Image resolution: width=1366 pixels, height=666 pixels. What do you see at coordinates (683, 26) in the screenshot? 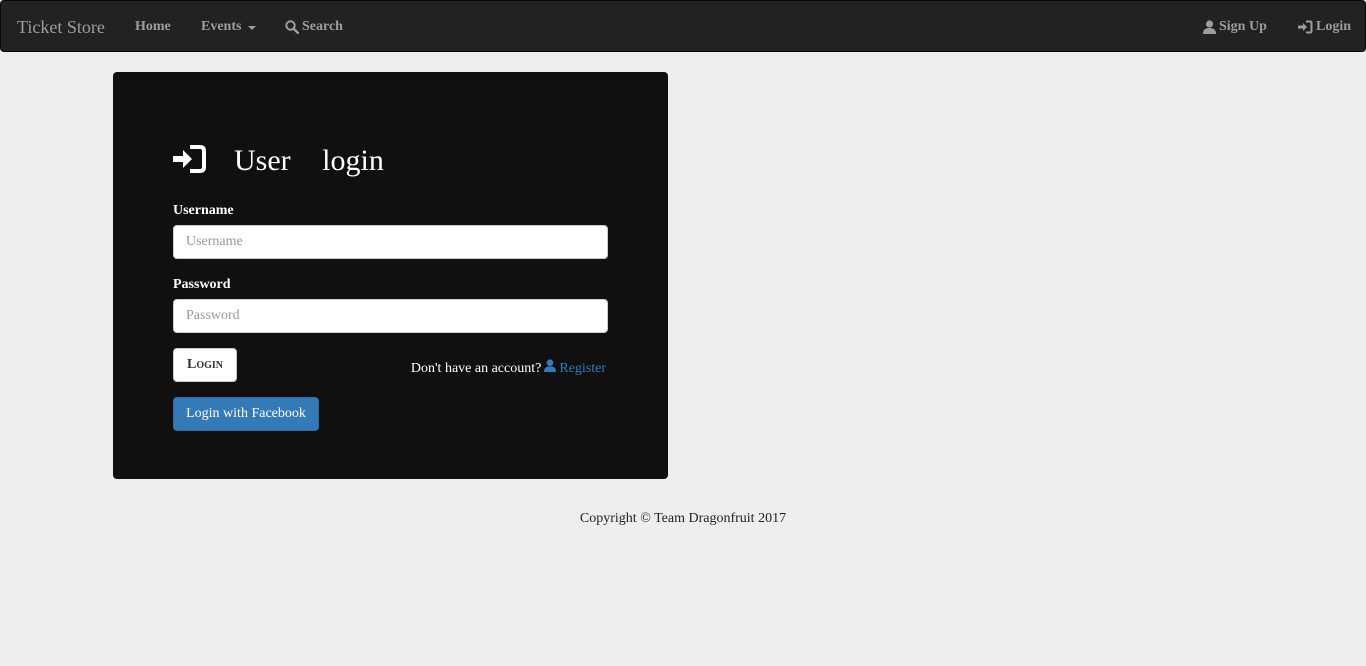
I see `navbar: Ticket Store Home Events Search Sign Up` at bounding box center [683, 26].